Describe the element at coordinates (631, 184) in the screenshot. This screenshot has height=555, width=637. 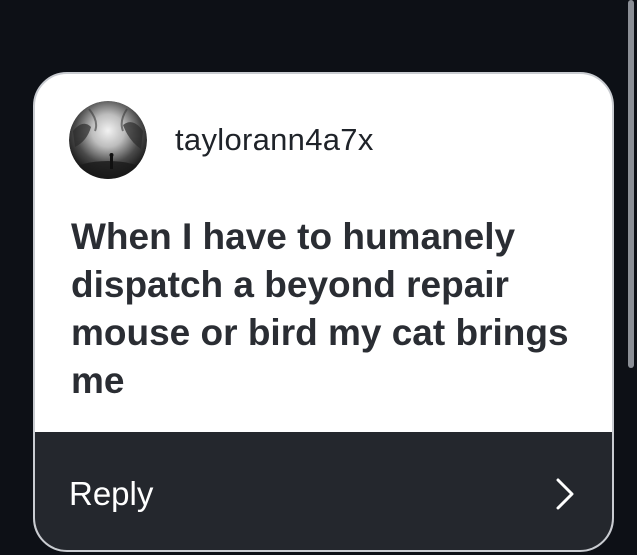
I see `scrollbar` at that location.